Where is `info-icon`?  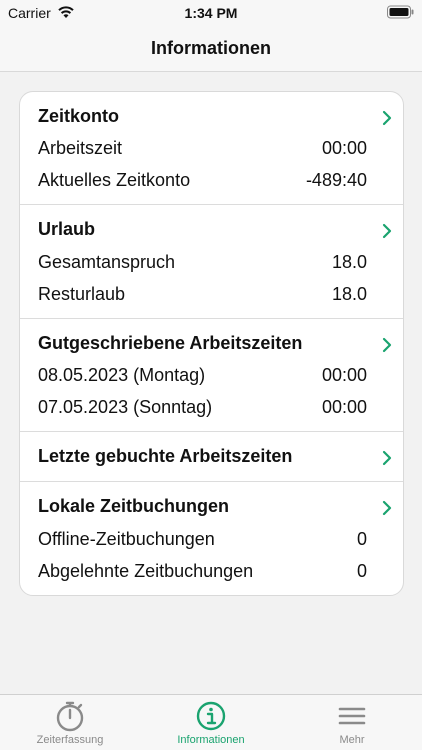
info-icon is located at coordinates (211, 716).